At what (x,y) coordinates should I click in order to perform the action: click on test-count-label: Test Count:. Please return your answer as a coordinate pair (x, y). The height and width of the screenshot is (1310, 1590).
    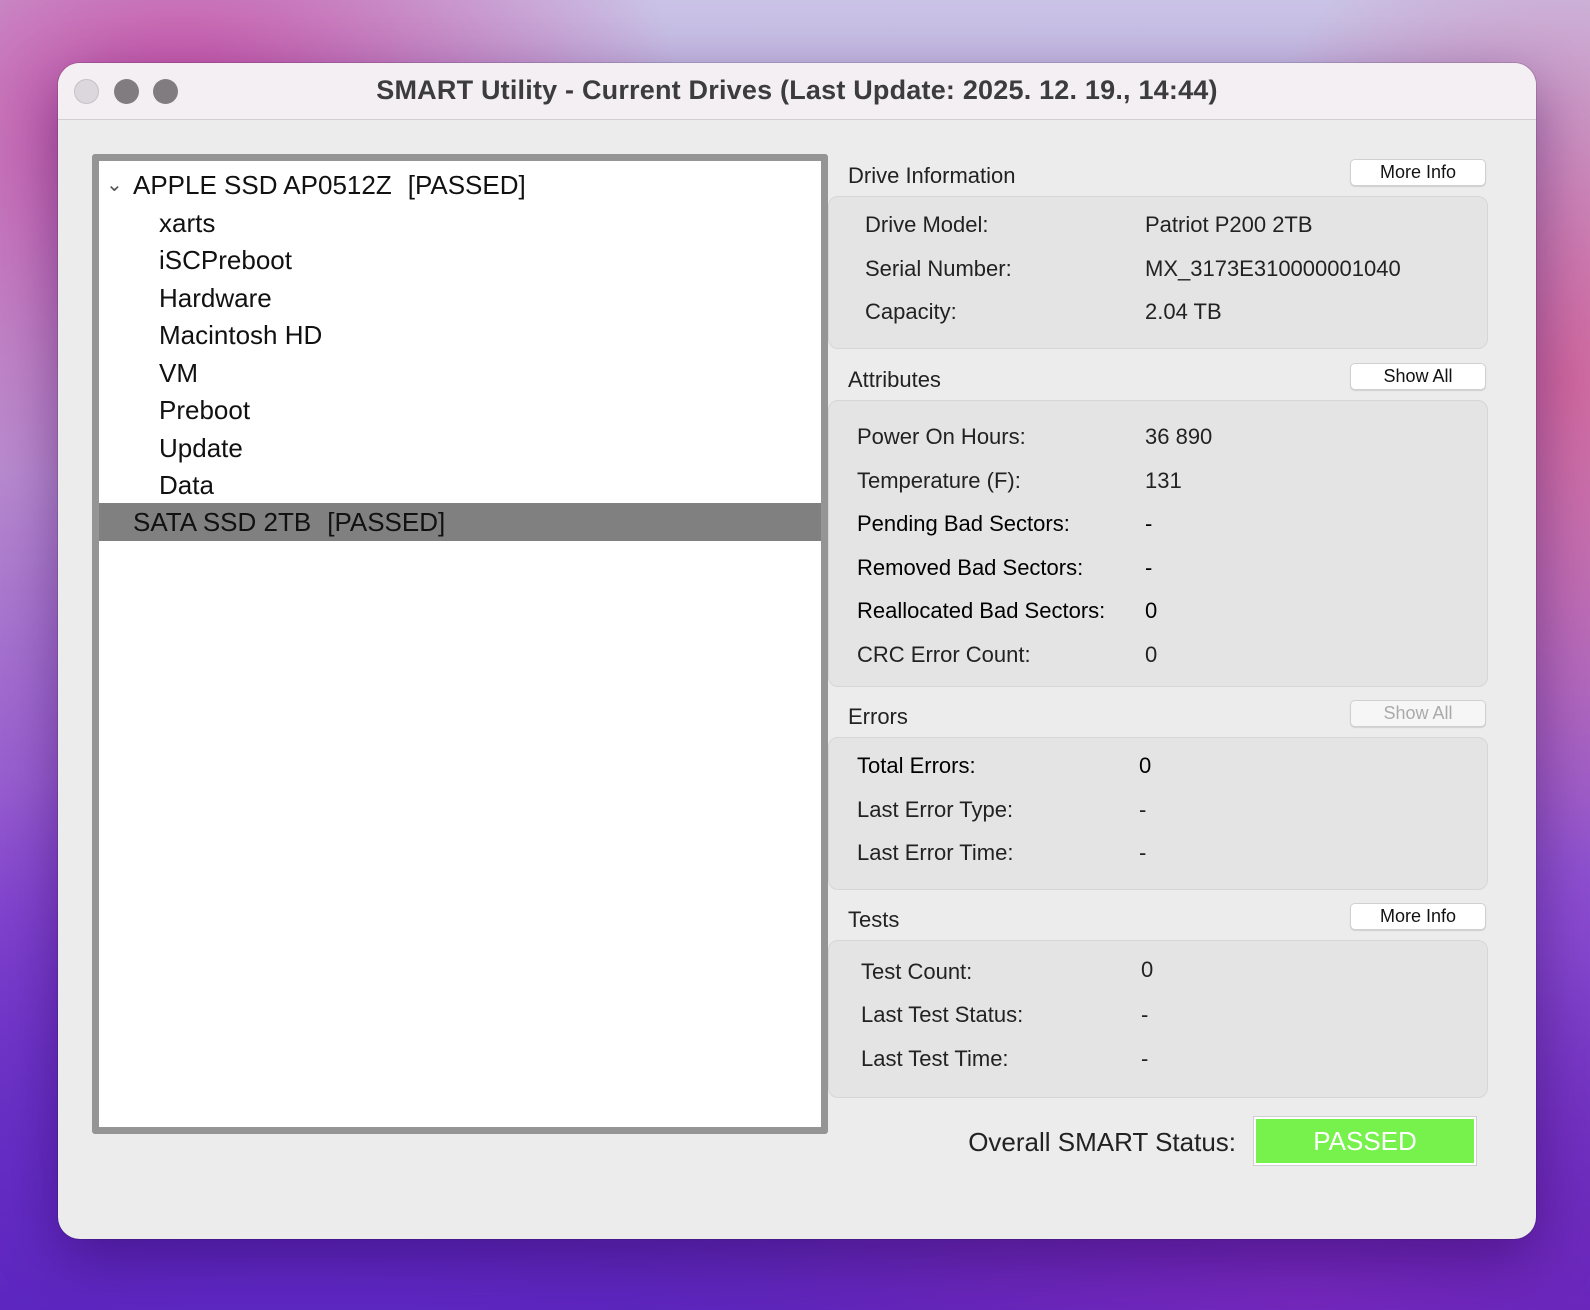
    Looking at the image, I should click on (917, 971).